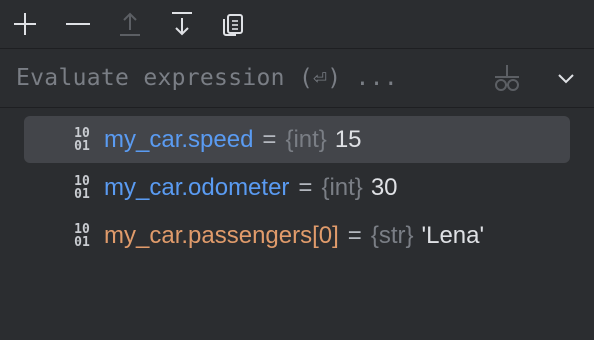  I want to click on expand-history-button, so click(566, 78).